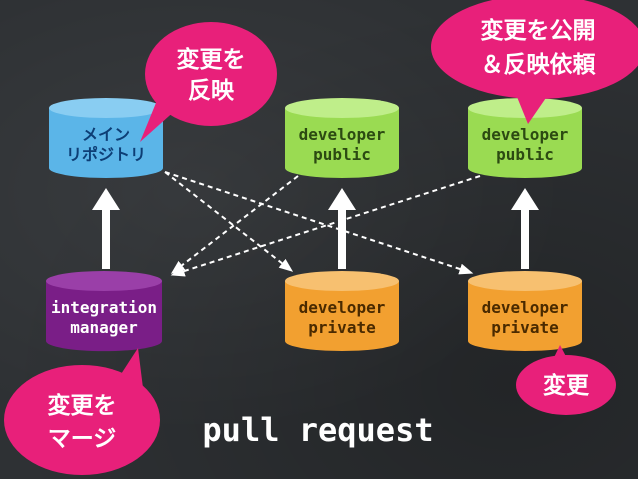  I want to click on caption: pull request, so click(317, 430).